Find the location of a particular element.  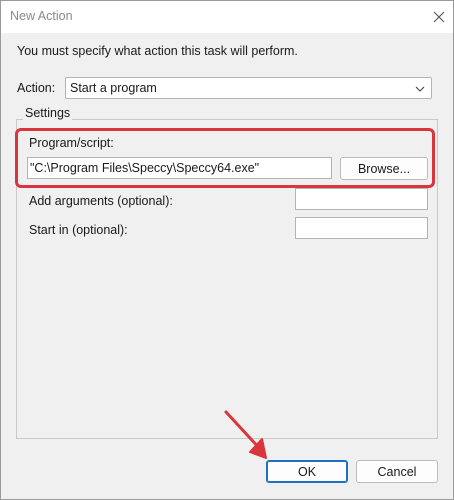

action-dropdown: Start a program is located at coordinates (248, 88).